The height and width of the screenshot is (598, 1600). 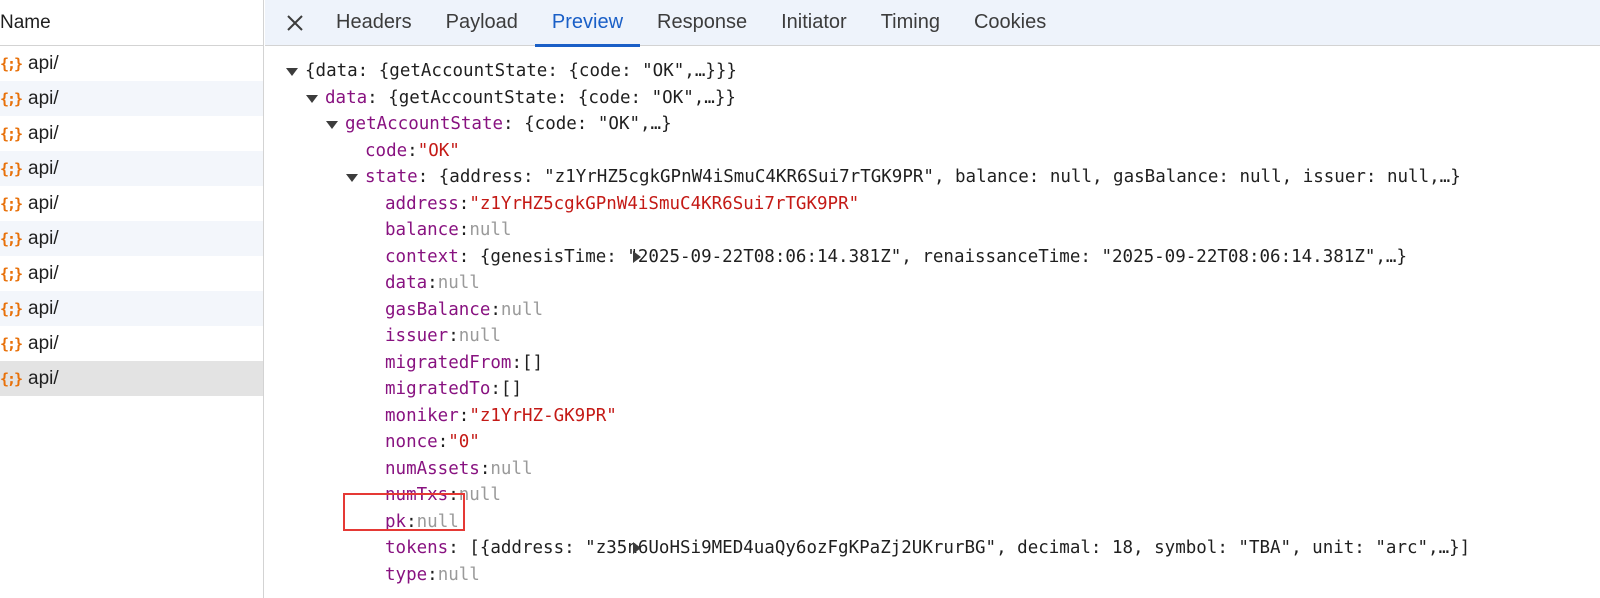 I want to click on tree-key: nonce, so click(x=411, y=442).